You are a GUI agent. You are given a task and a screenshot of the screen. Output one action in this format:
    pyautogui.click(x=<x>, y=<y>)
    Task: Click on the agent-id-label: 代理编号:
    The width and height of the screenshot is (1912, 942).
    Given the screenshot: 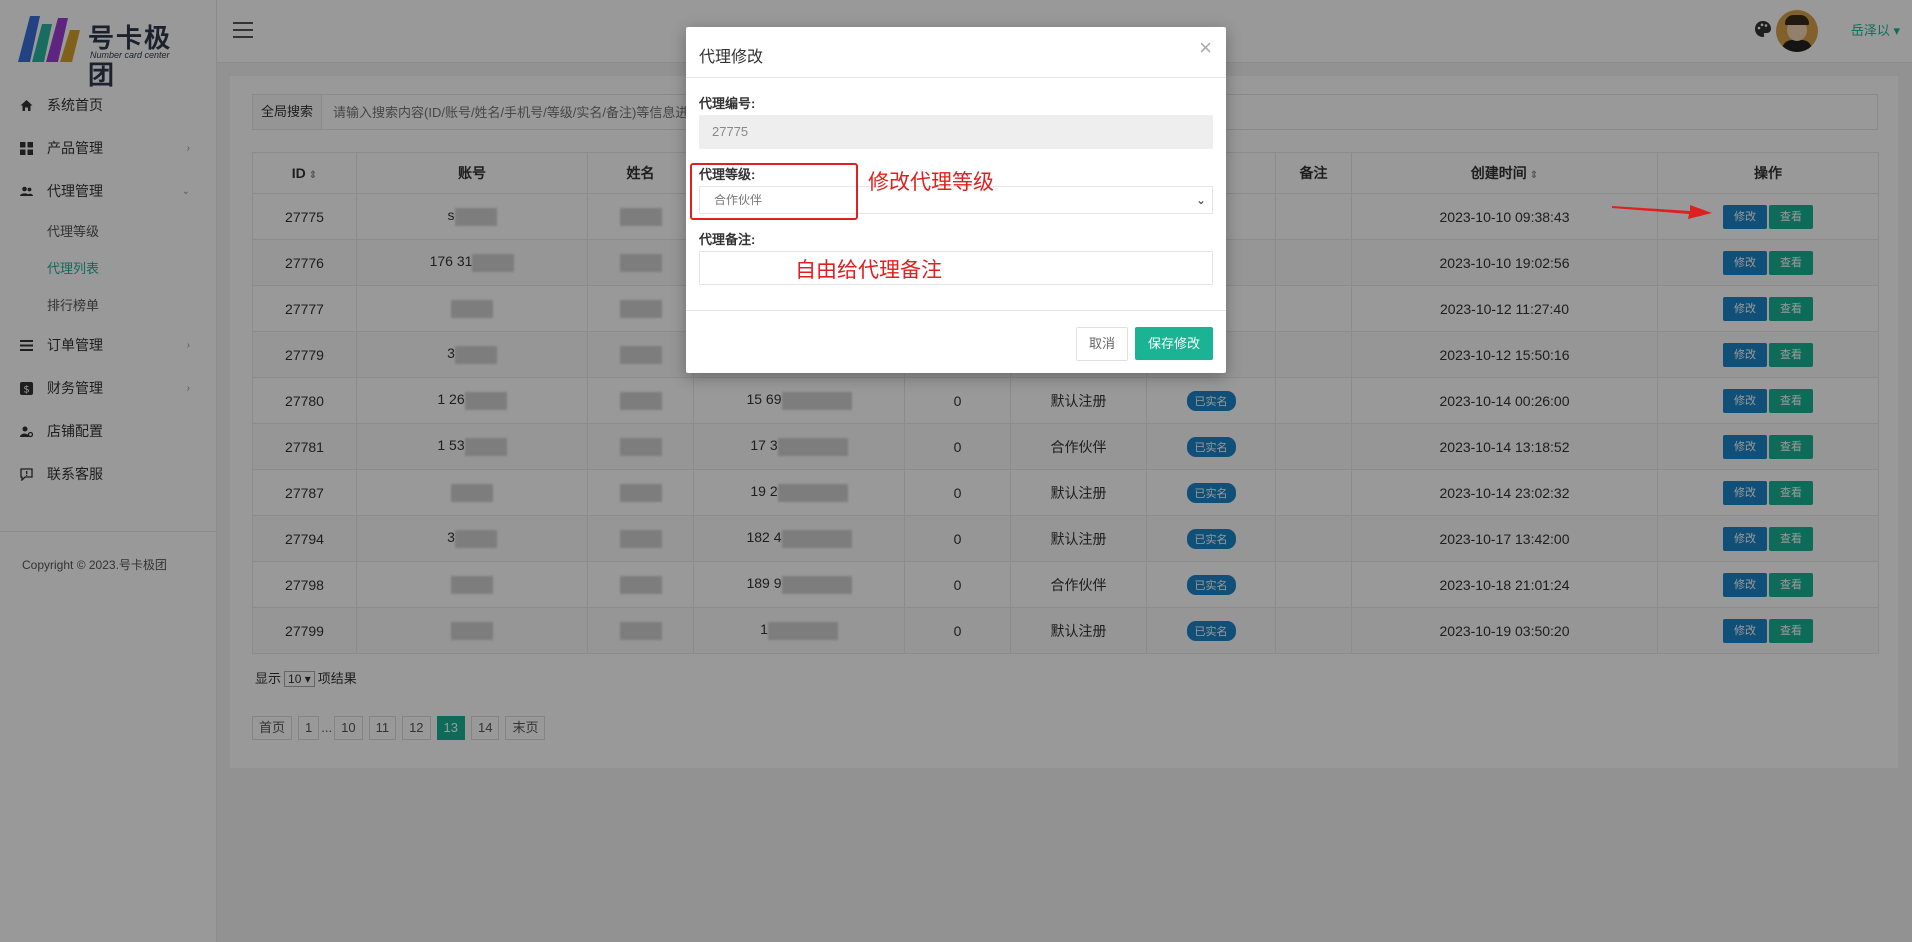 What is the action you would take?
    pyautogui.click(x=727, y=103)
    